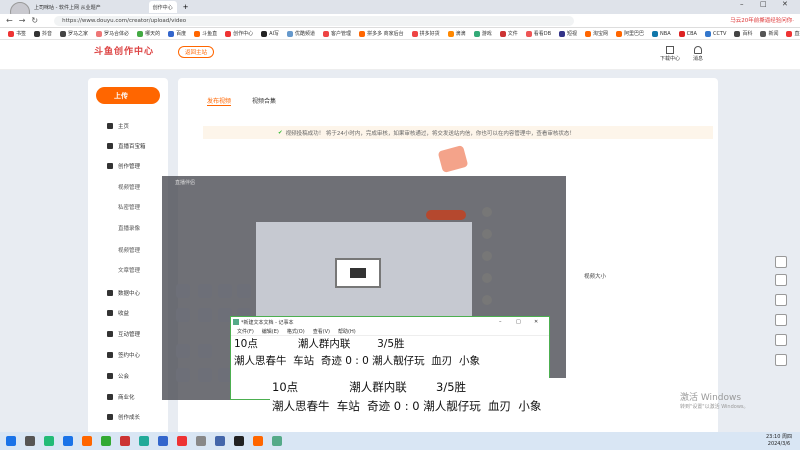 The width and height of the screenshot is (800, 450). What do you see at coordinates (769, 33) in the screenshot?
I see `bookmark-item: 新闻` at bounding box center [769, 33].